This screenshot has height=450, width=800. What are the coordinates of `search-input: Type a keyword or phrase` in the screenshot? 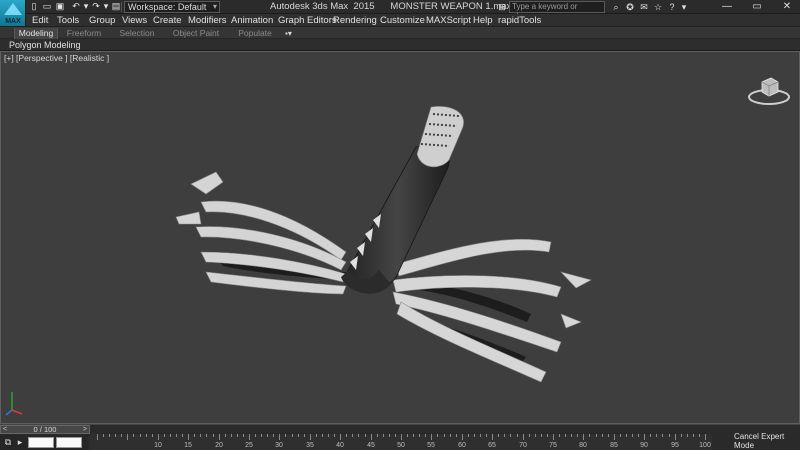 It's located at (557, 11).